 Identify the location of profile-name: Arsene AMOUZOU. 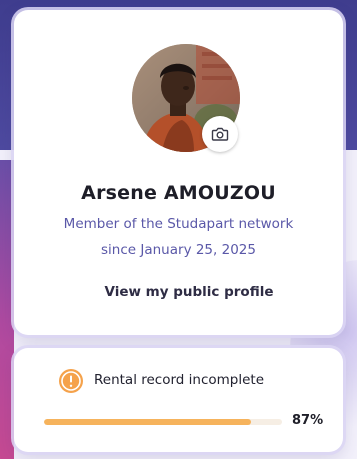
(178, 193).